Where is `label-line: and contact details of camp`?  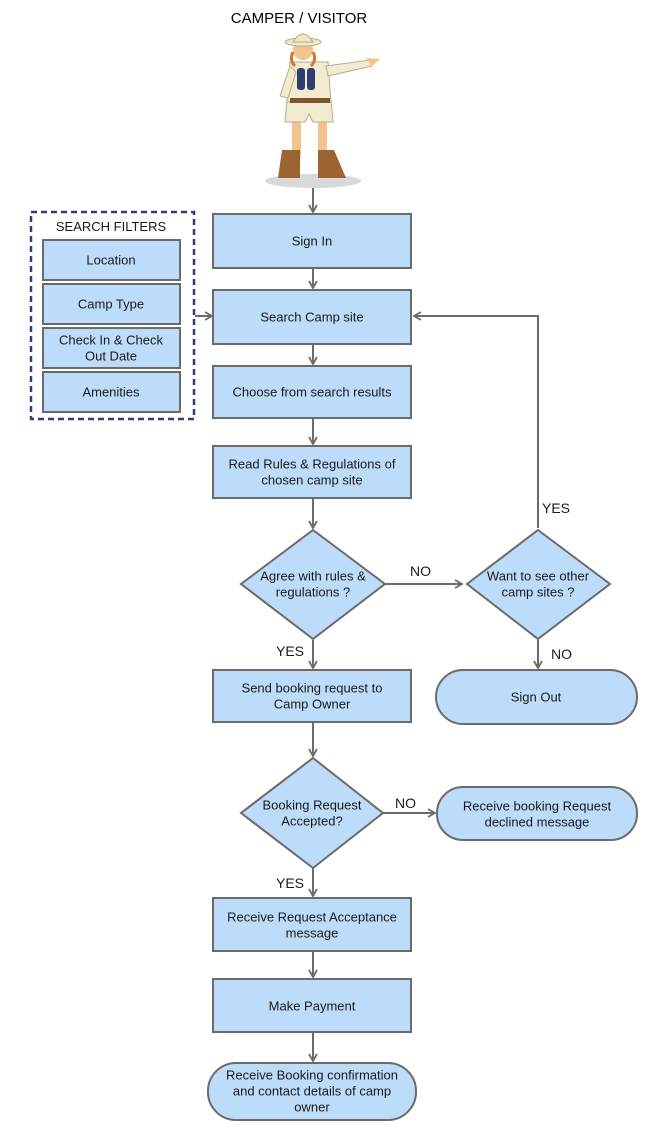
label-line: and contact details of camp is located at coordinates (312, 1091).